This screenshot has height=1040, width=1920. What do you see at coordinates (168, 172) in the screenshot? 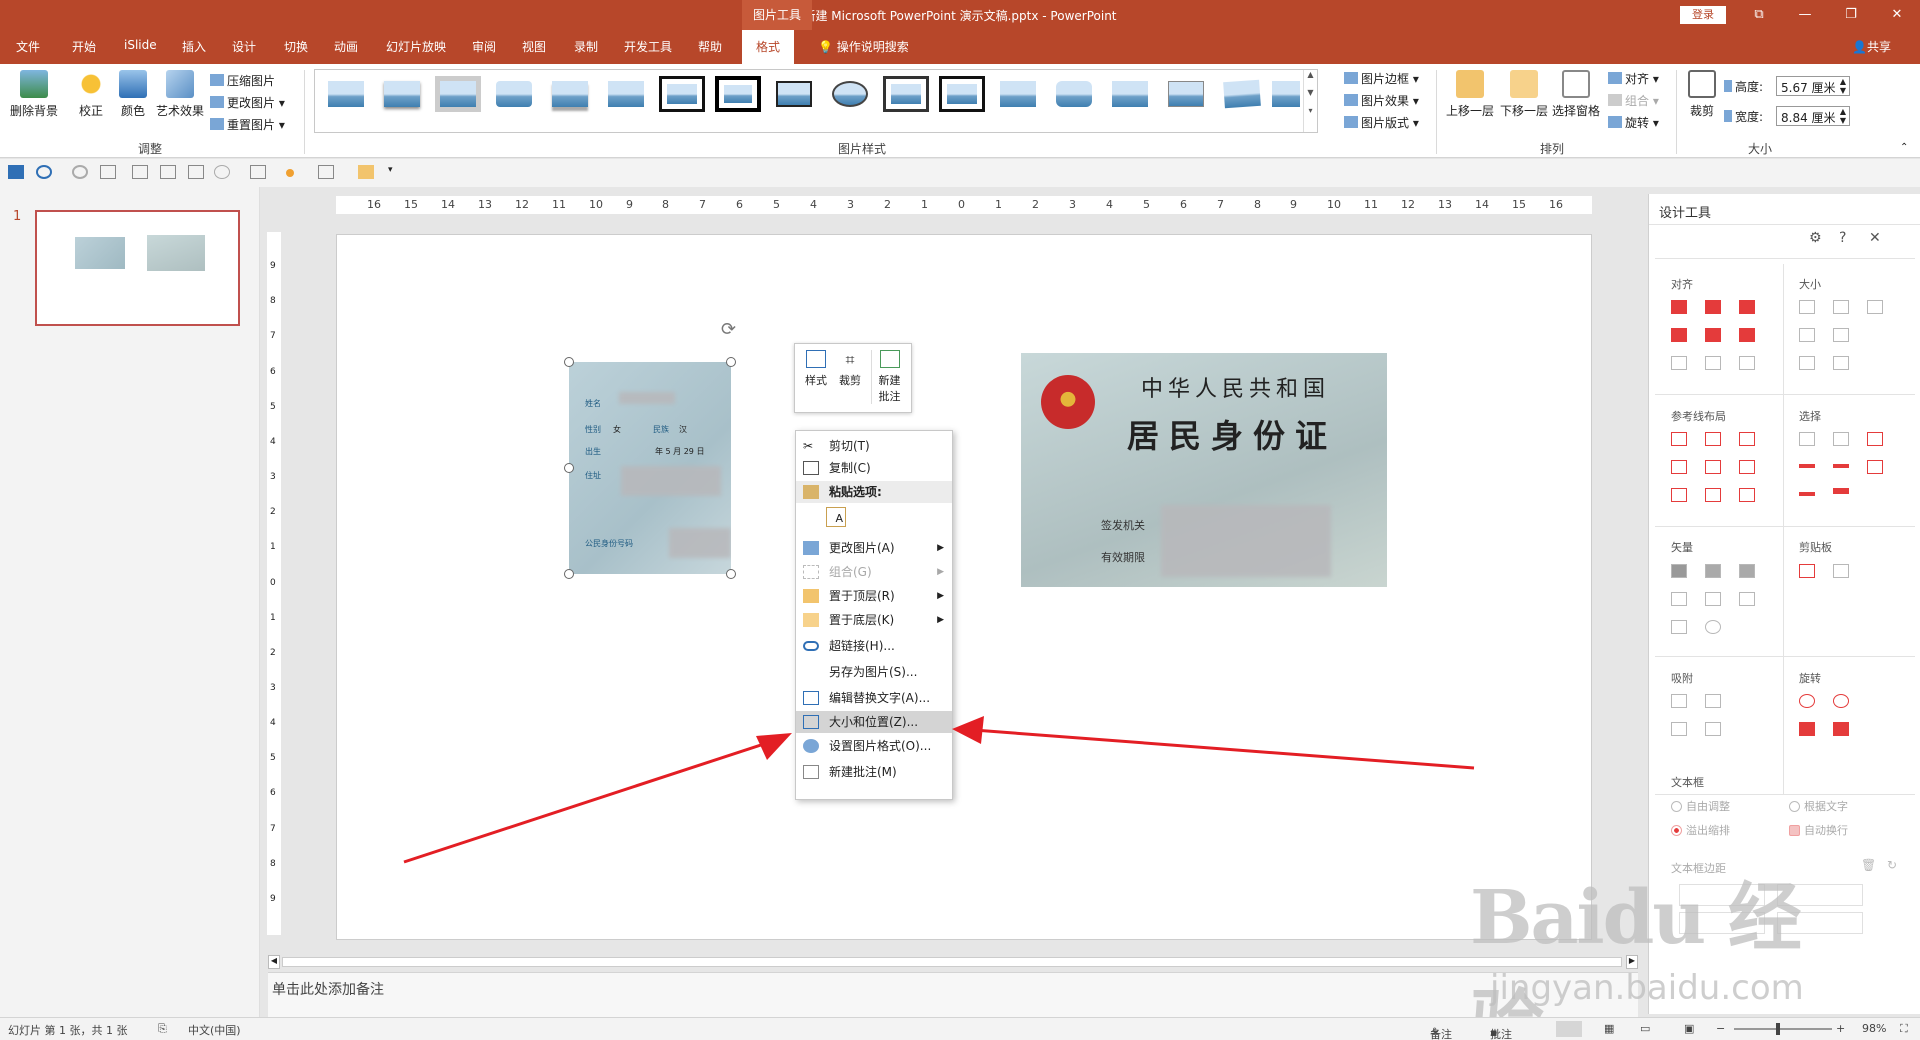
I see `table-icon` at bounding box center [168, 172].